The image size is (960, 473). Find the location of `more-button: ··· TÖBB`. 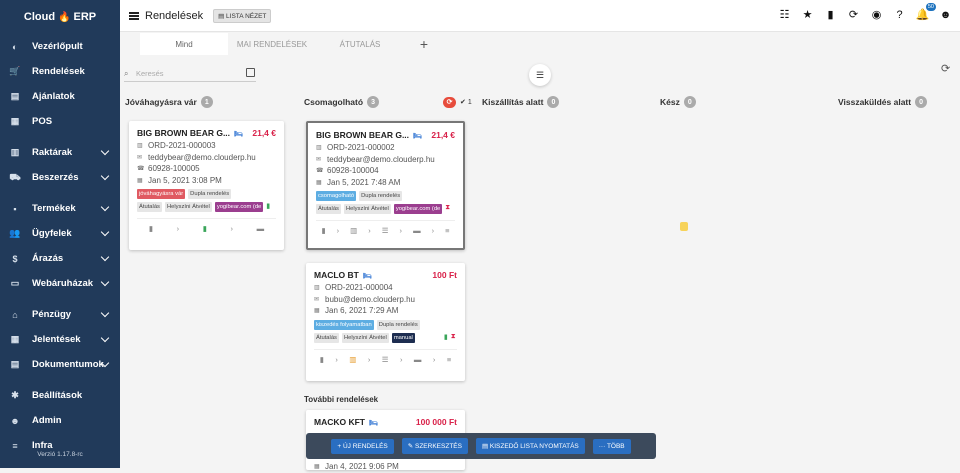

more-button: ··· TÖBB is located at coordinates (611, 446).